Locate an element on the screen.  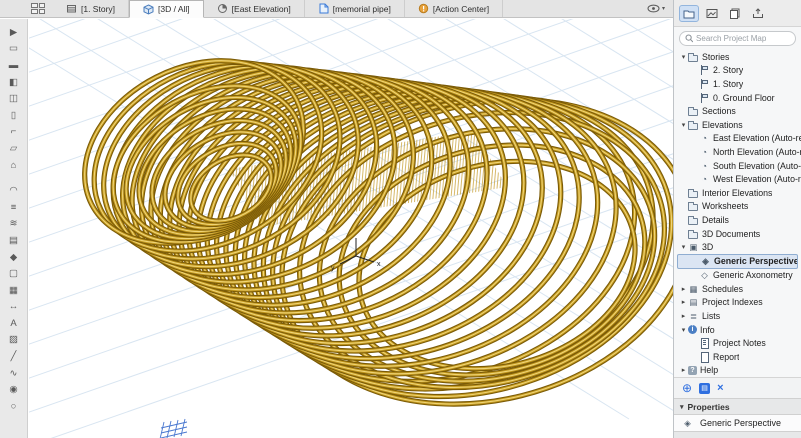
tree-item-east-elevation-auto-rebuild: ◔ East Elevation (Auto-rebuild is located at coordinates (739, 139).